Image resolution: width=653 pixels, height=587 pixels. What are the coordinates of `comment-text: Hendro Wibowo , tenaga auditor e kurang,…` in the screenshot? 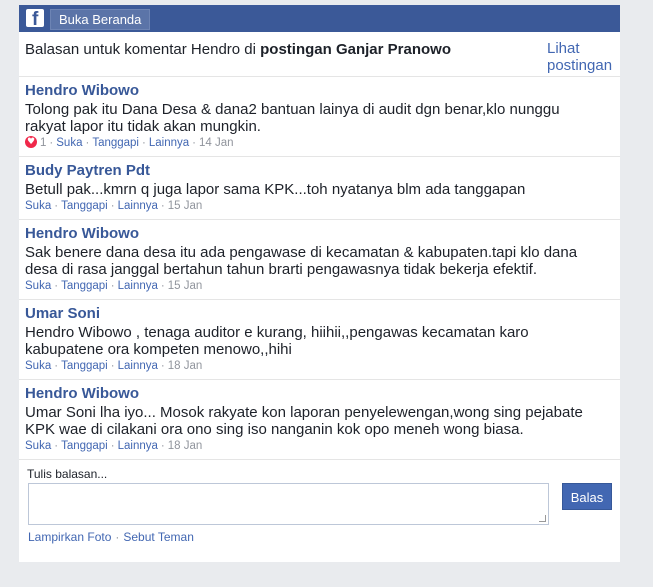 It's located at (277, 341).